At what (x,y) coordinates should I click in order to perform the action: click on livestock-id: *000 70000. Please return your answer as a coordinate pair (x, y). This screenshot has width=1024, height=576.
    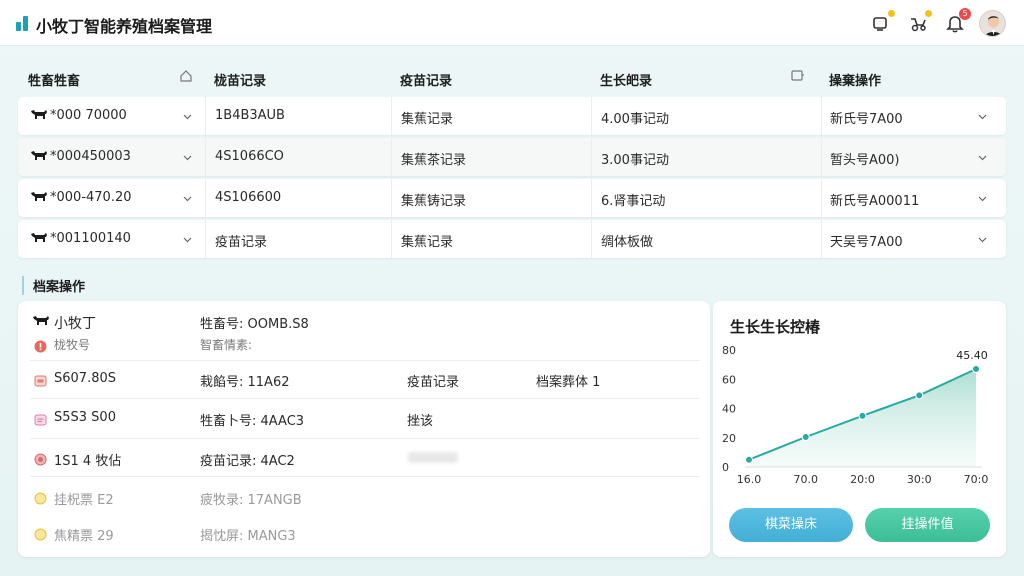
    Looking at the image, I should click on (88, 115).